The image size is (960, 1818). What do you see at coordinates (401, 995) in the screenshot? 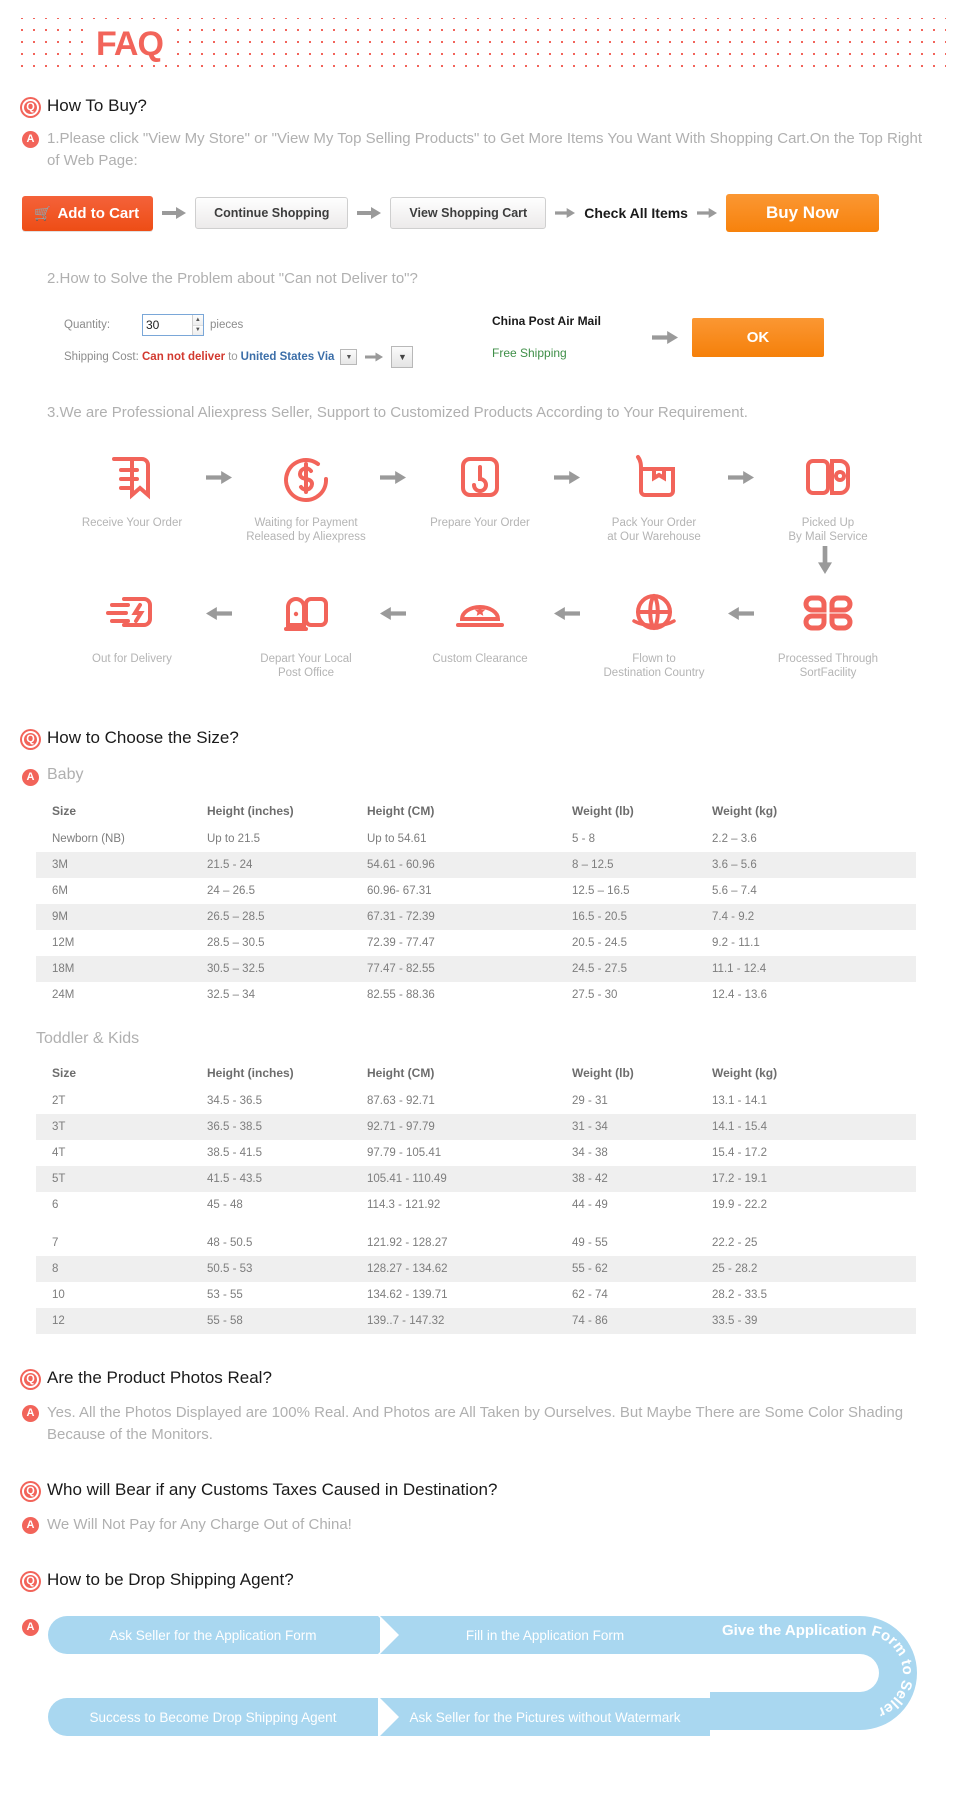
I see `table-cell: 82.55 - 88.36` at bounding box center [401, 995].